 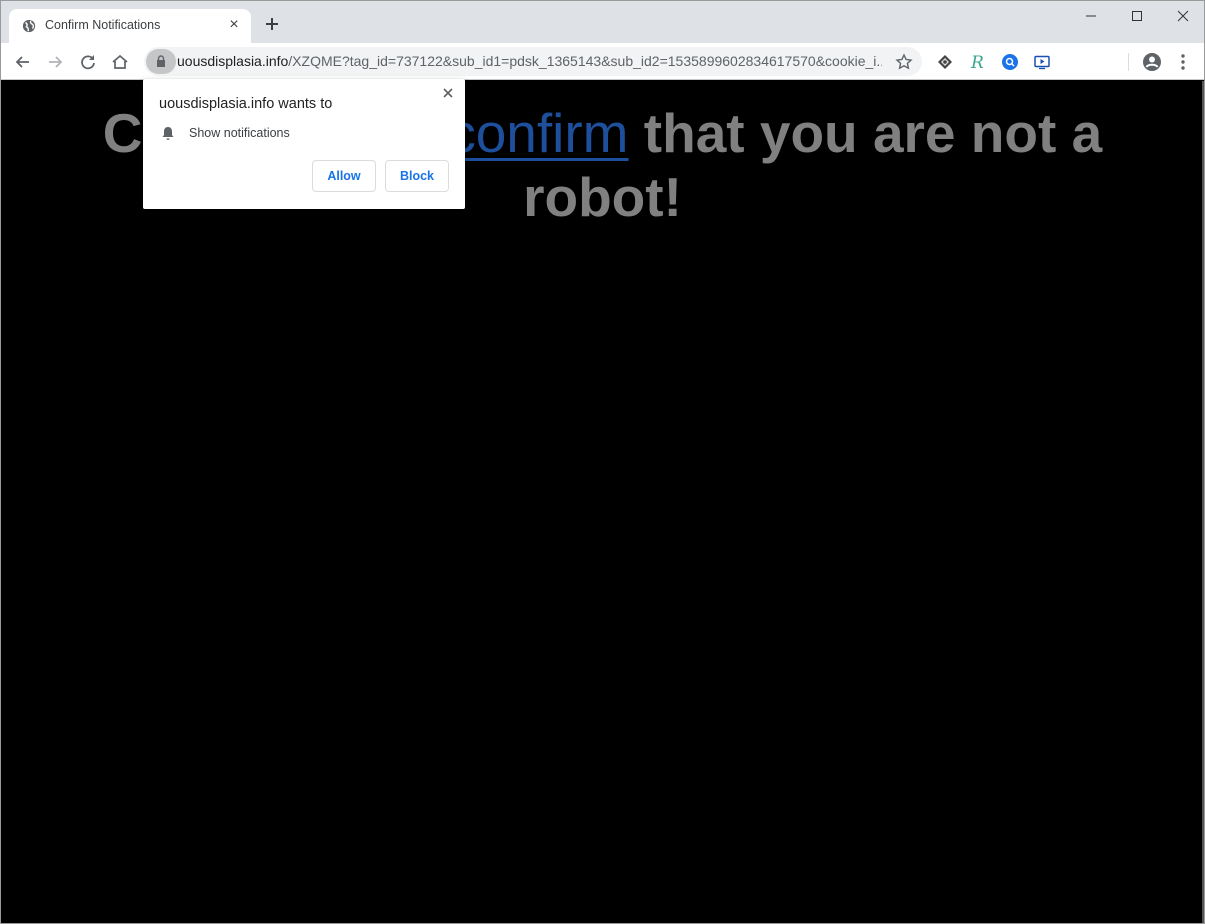 I want to click on close-icon, so click(x=1183, y=16).